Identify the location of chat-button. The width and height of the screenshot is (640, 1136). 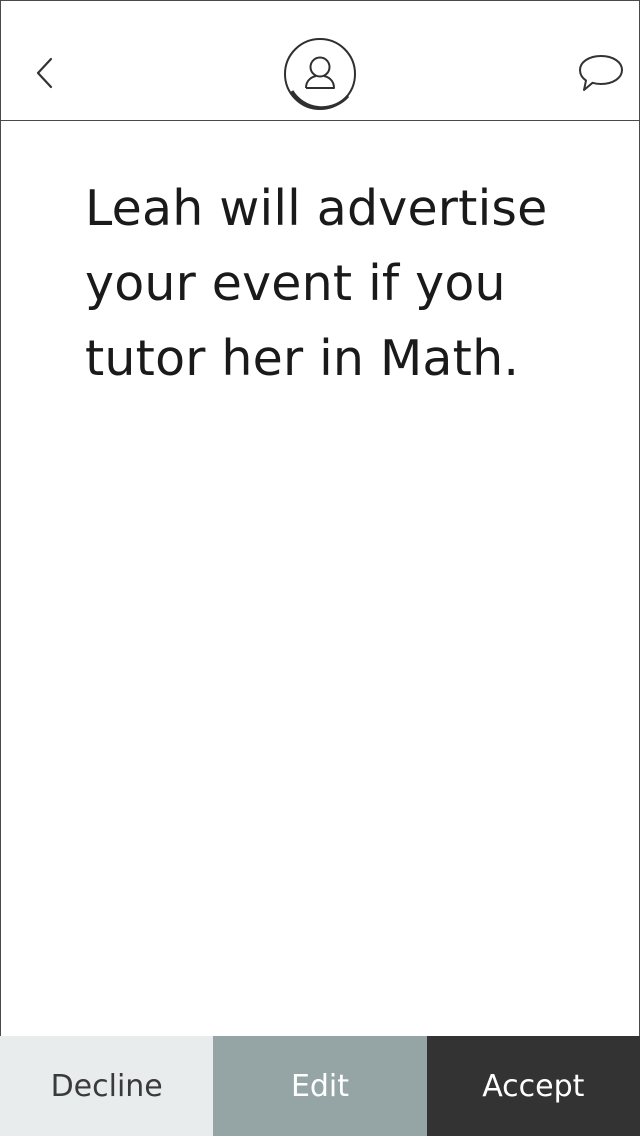
(601, 73).